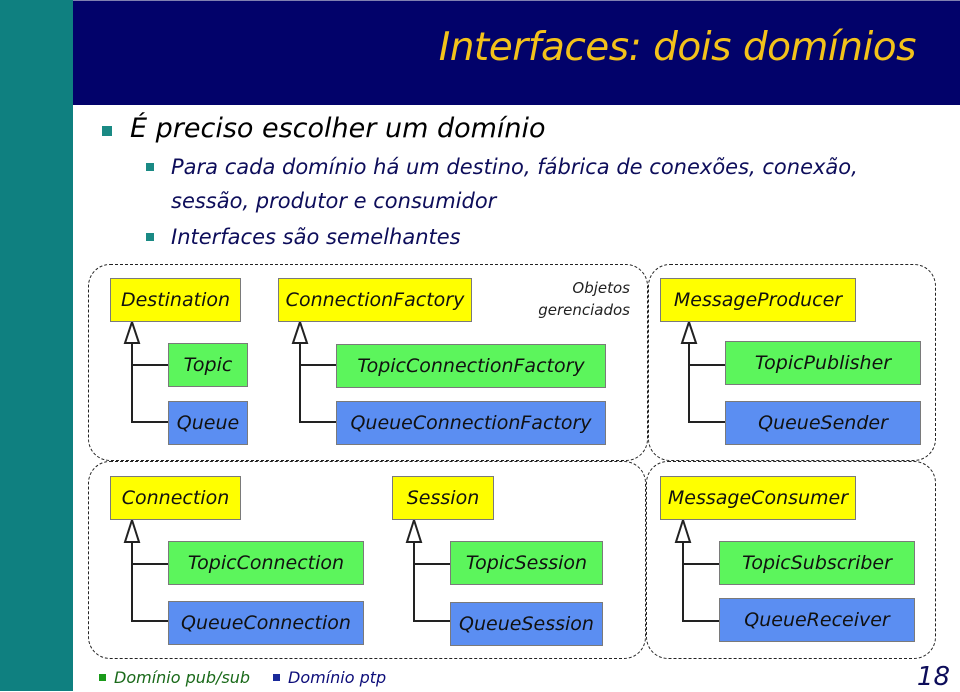 This screenshot has height=692, width=960. I want to click on bullet-level2: Interfaces são semelhantes, so click(316, 237).